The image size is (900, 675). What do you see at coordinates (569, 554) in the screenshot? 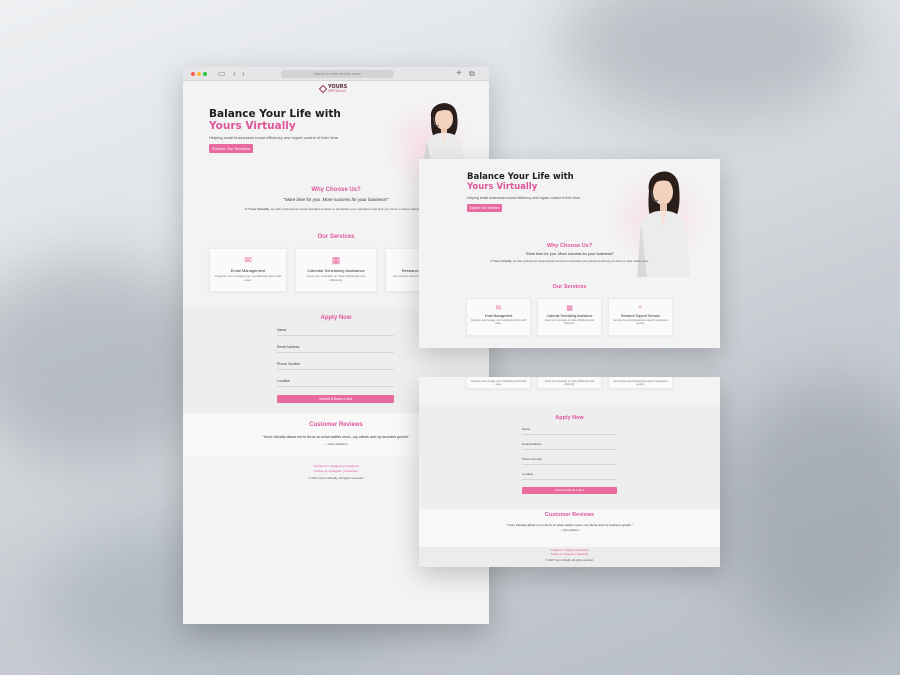
I see `social-links: Follow us: Instagram | Facebook` at bounding box center [569, 554].